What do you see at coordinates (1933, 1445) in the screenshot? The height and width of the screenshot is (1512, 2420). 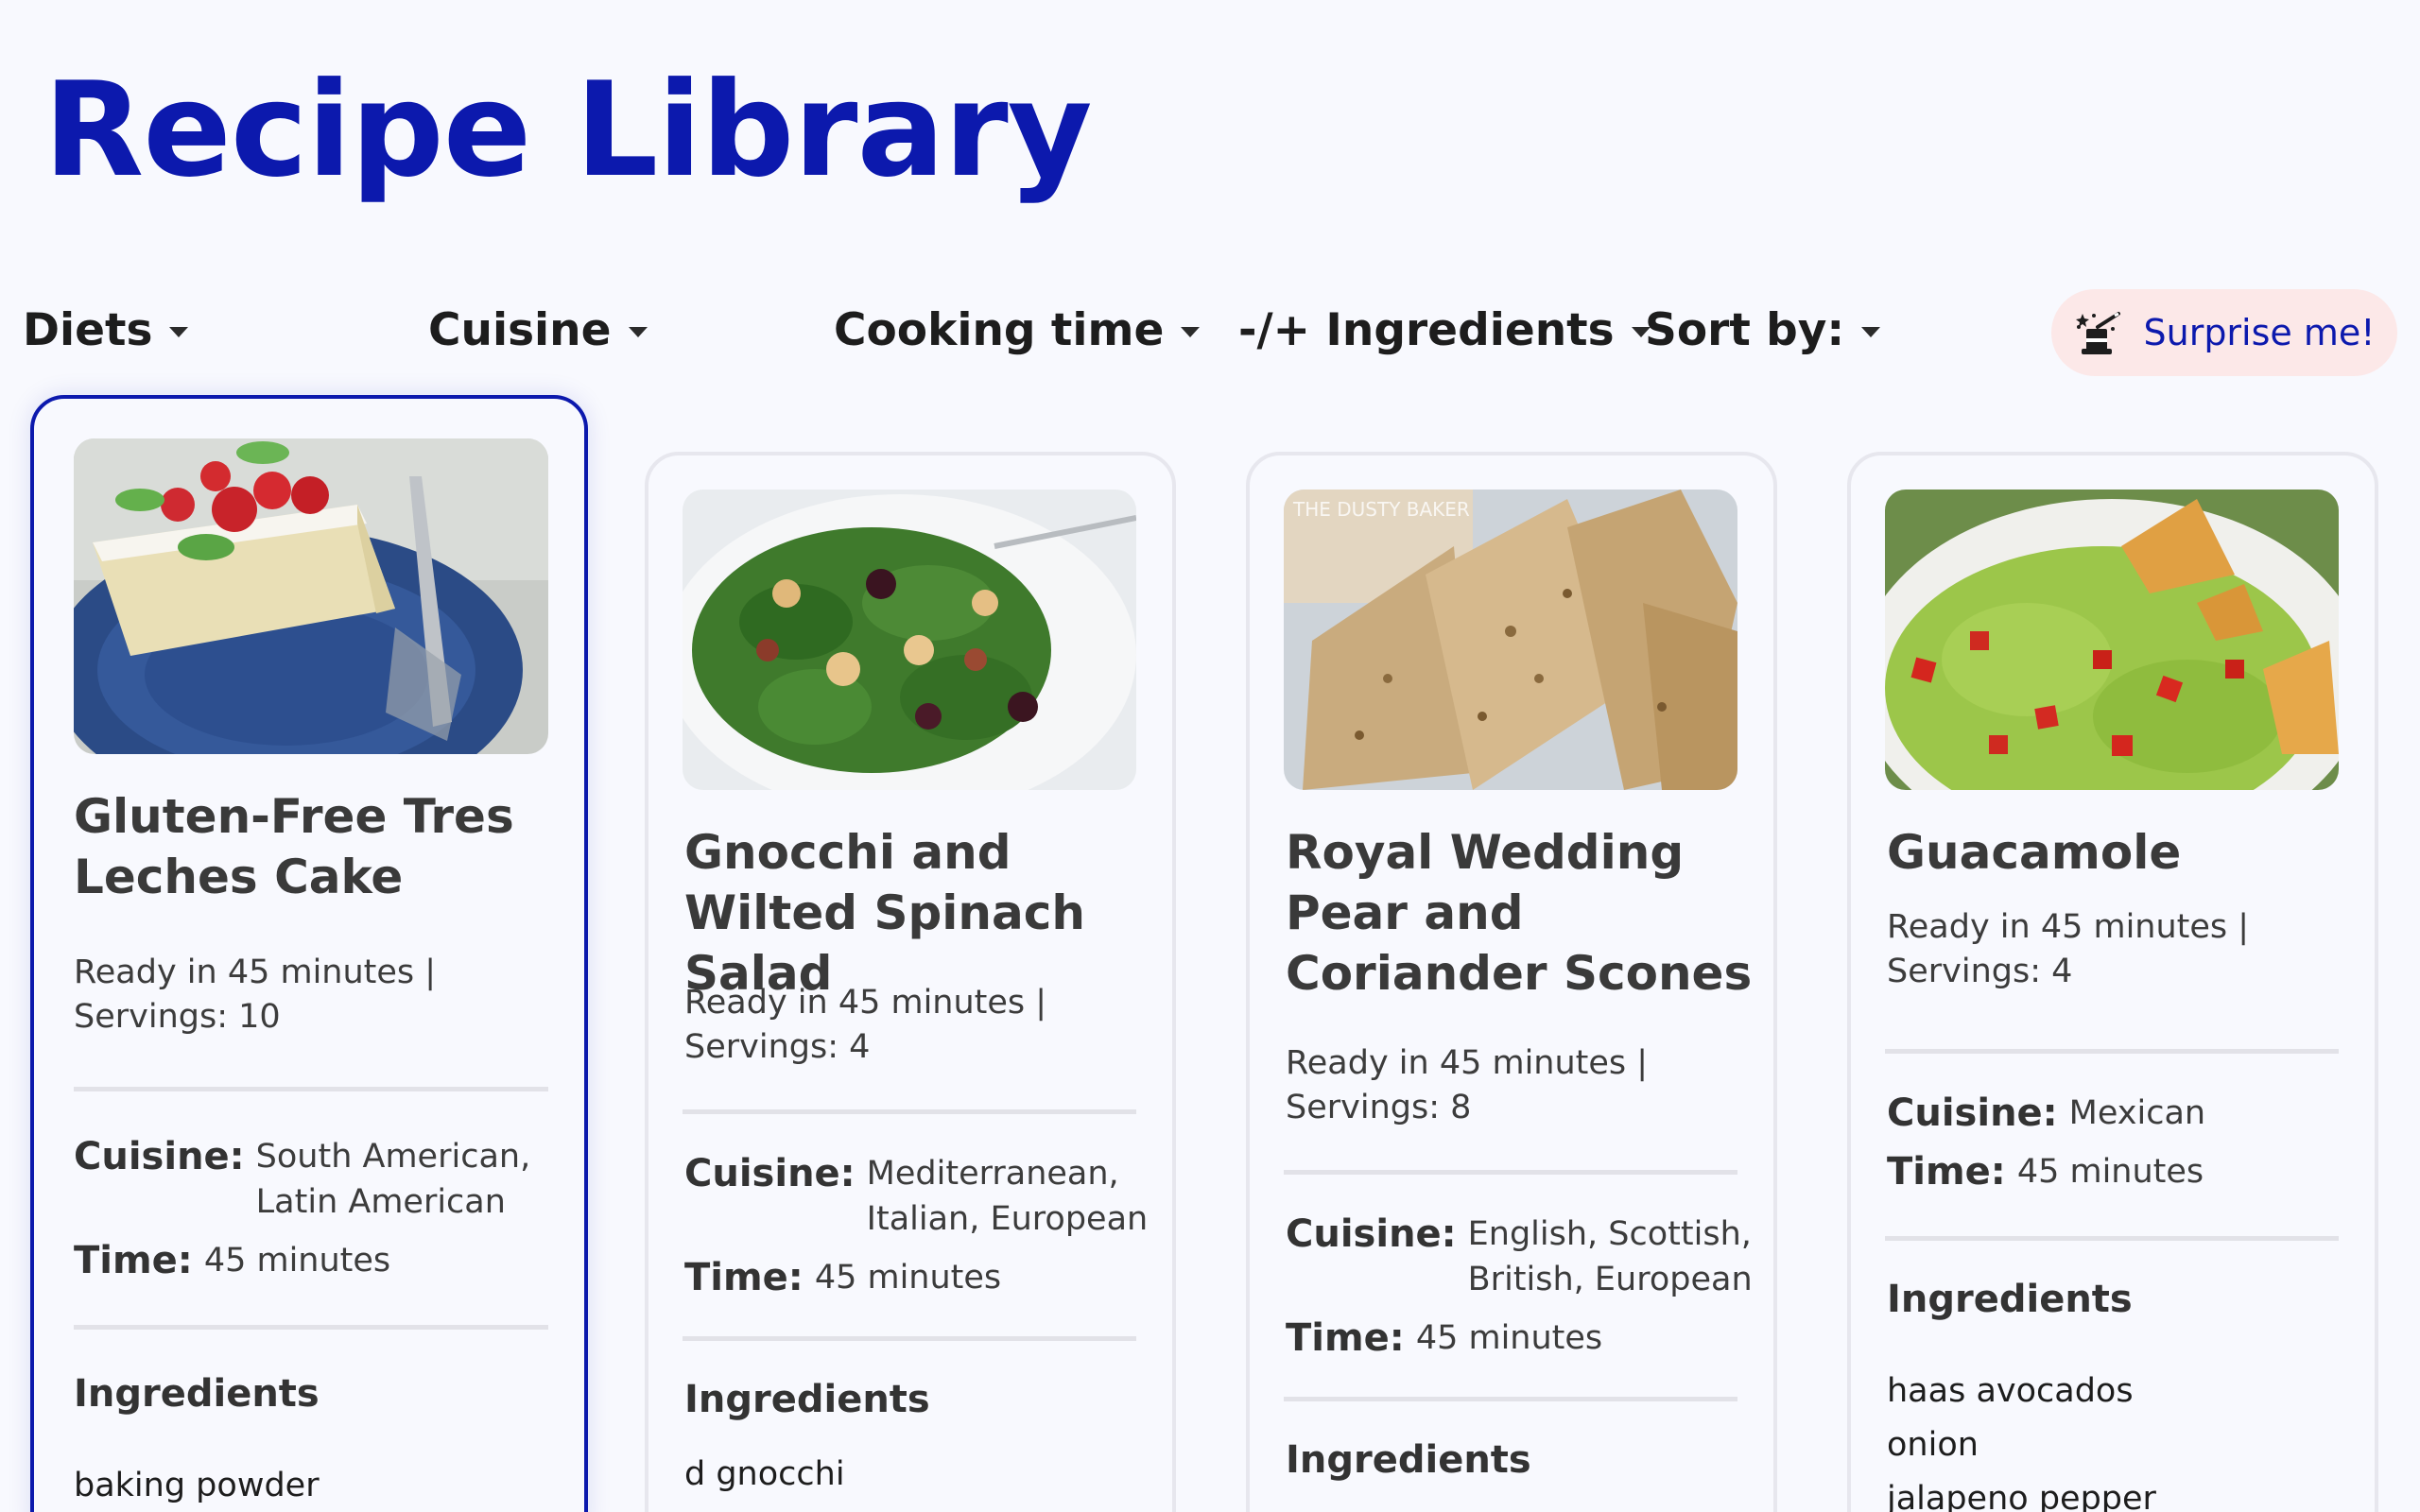 I see `ingredient-item: onion` at bounding box center [1933, 1445].